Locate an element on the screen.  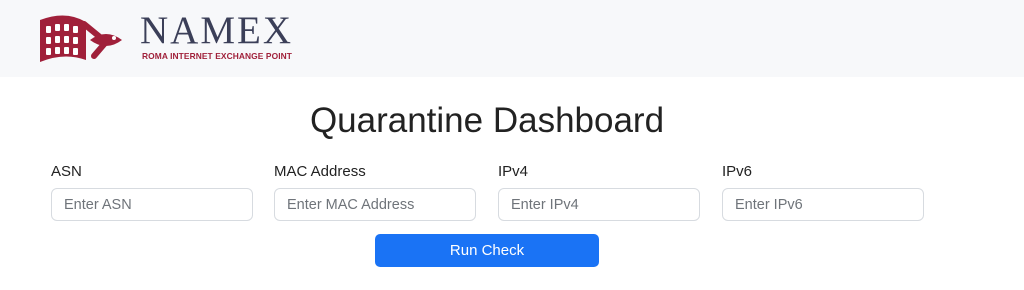
asn-input is located at coordinates (152, 204).